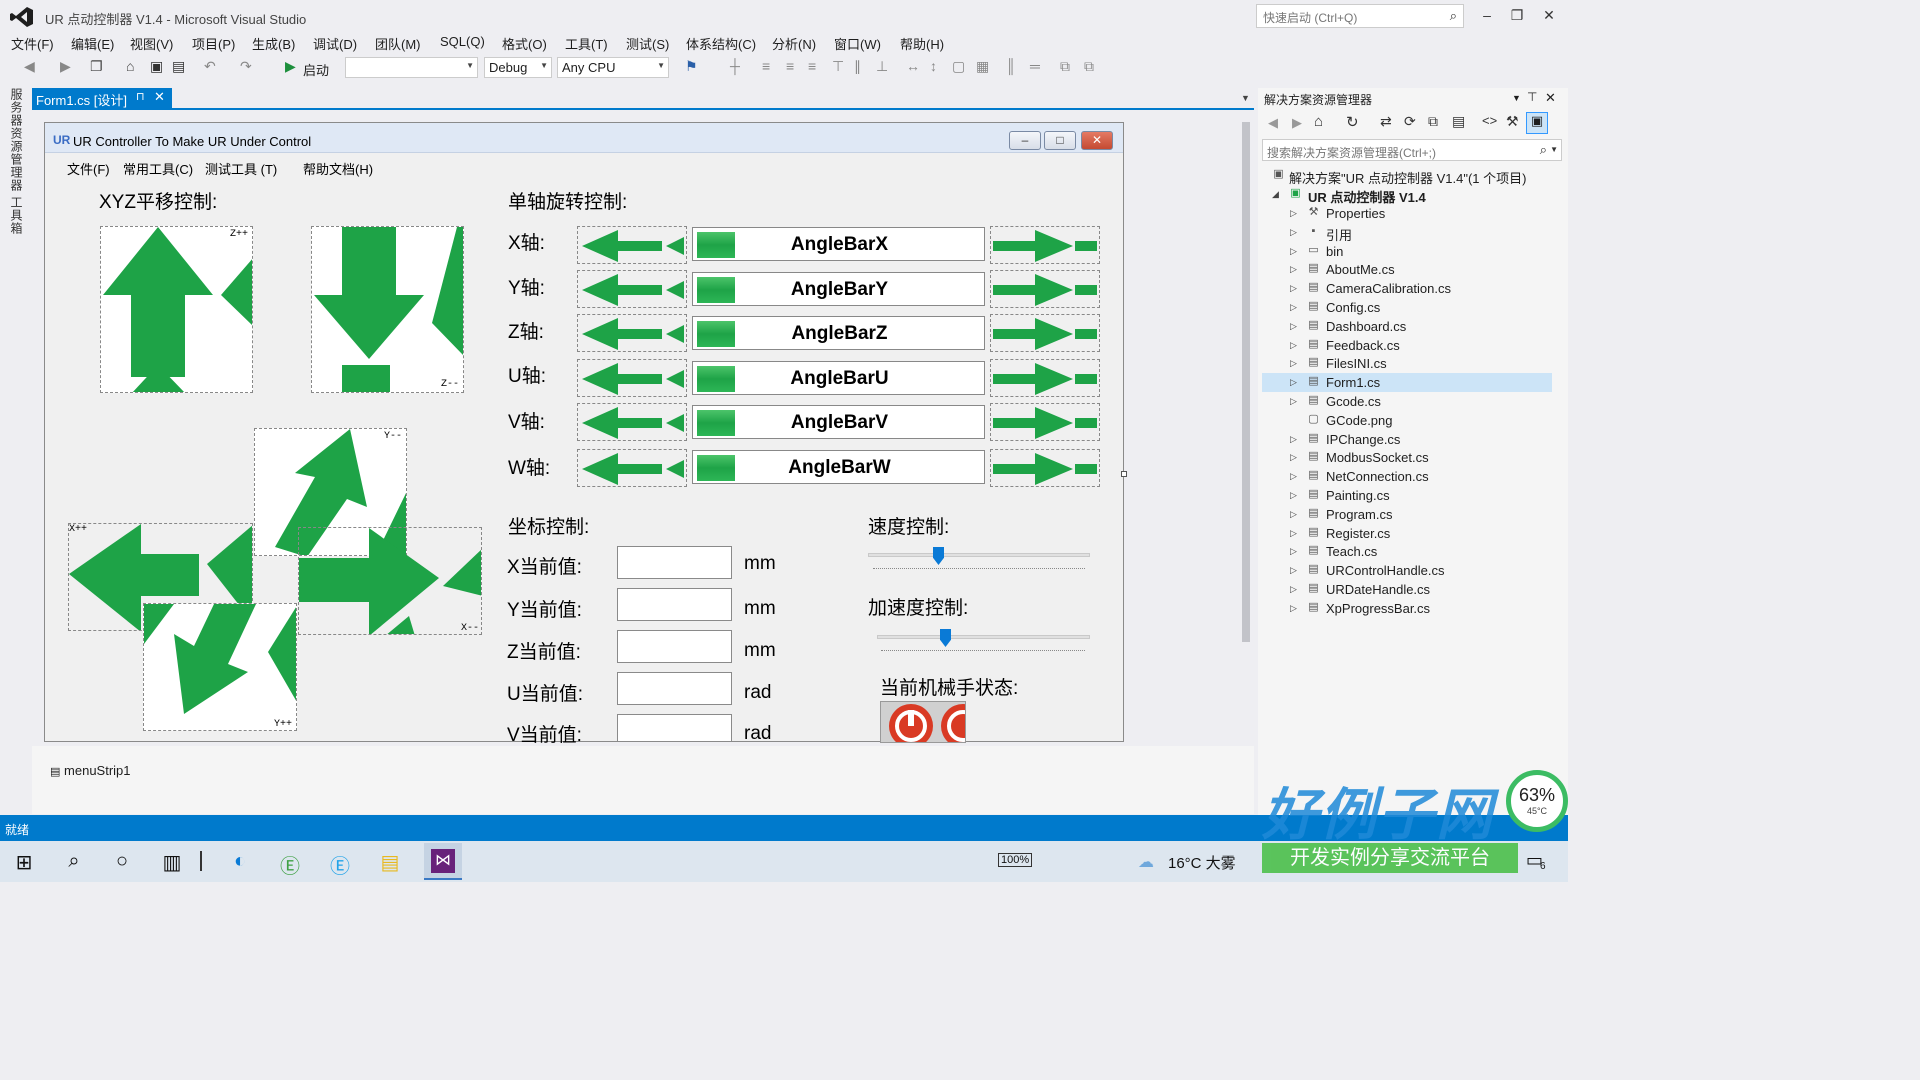  What do you see at coordinates (1407, 382) in the screenshot?
I see `tree-item-form1-cs: ▷ ▤ Form1.cs` at bounding box center [1407, 382].